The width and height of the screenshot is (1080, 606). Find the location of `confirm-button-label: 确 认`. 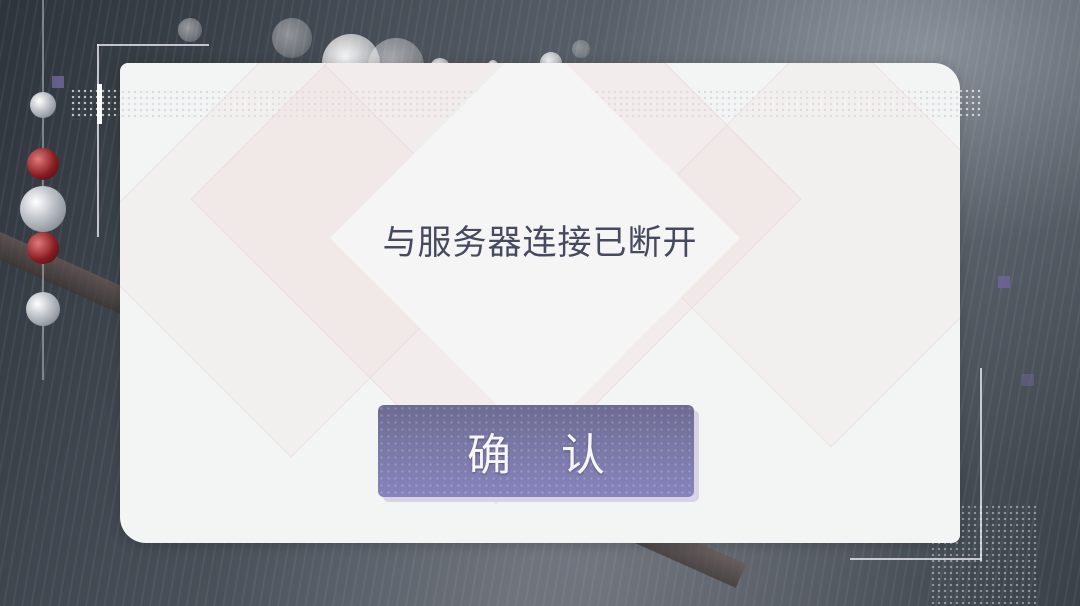

confirm-button-label: 确 认 is located at coordinates (545, 455).